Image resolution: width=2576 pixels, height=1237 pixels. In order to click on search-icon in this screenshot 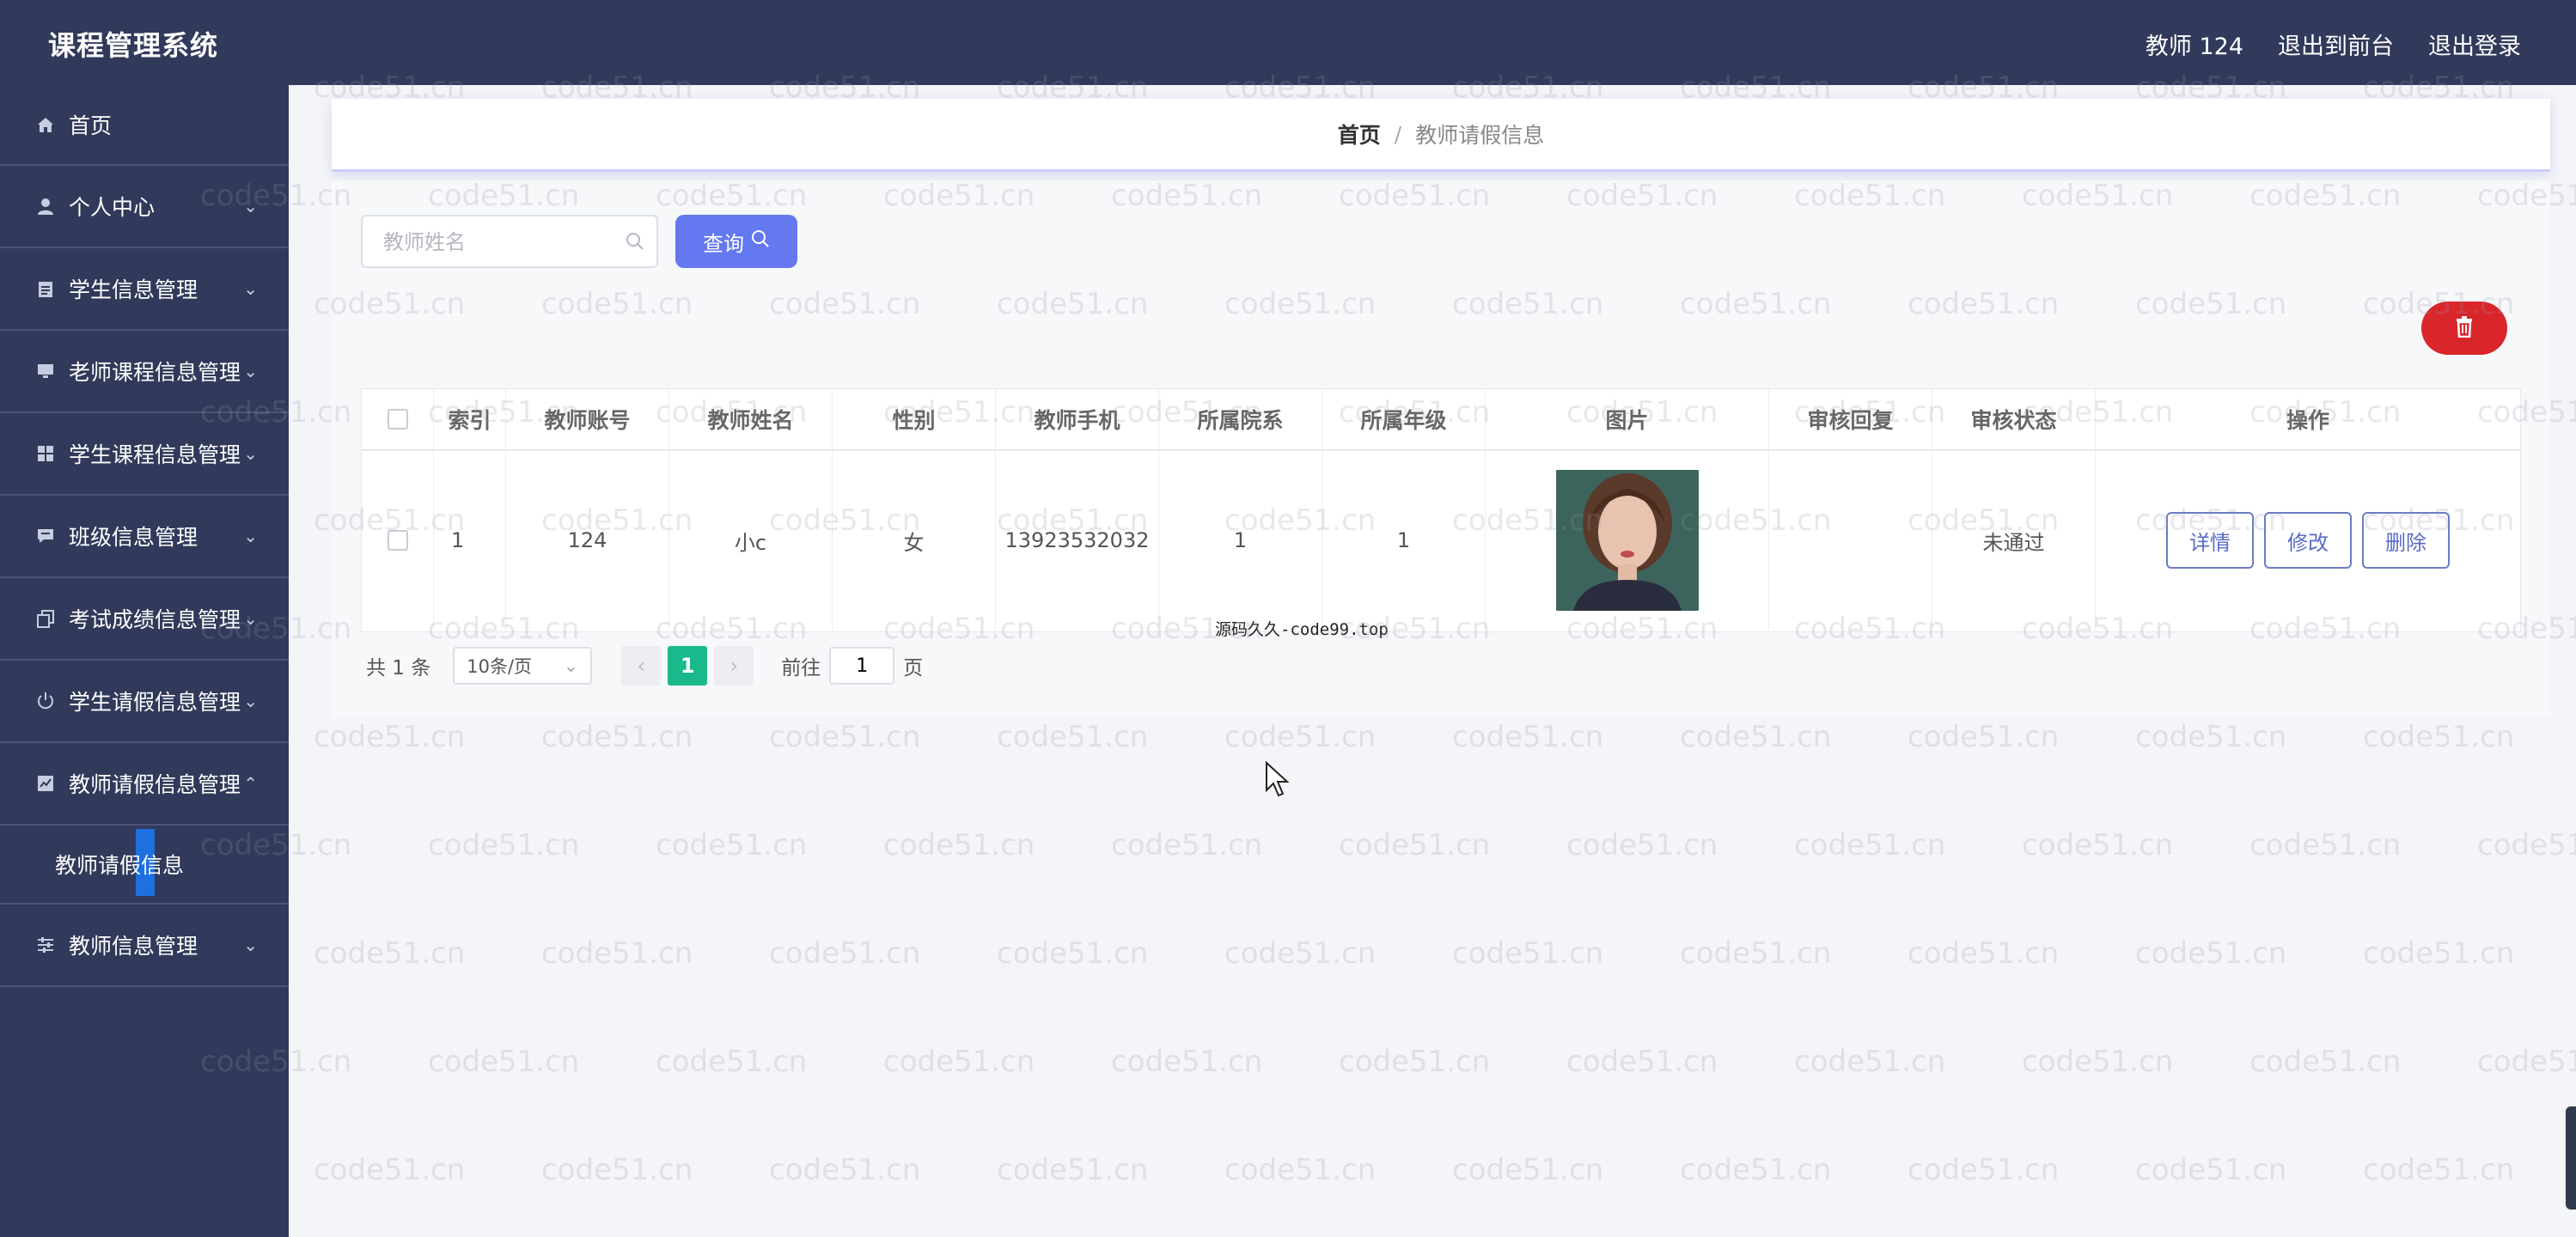, I will do `click(635, 243)`.